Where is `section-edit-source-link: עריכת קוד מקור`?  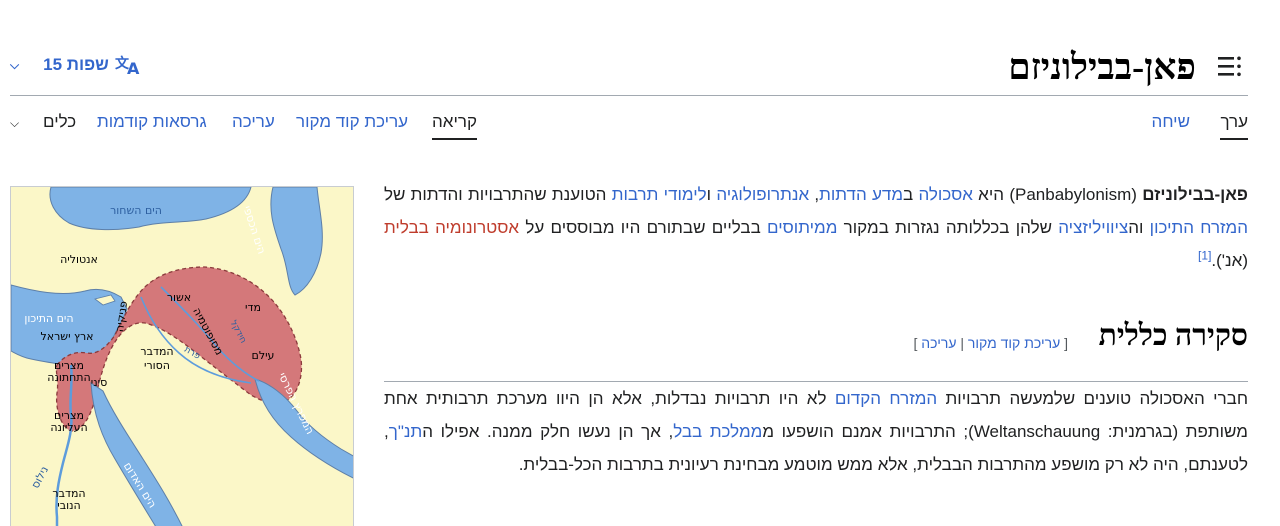
section-edit-source-link: עריכת קוד מקור is located at coordinates (1014, 343).